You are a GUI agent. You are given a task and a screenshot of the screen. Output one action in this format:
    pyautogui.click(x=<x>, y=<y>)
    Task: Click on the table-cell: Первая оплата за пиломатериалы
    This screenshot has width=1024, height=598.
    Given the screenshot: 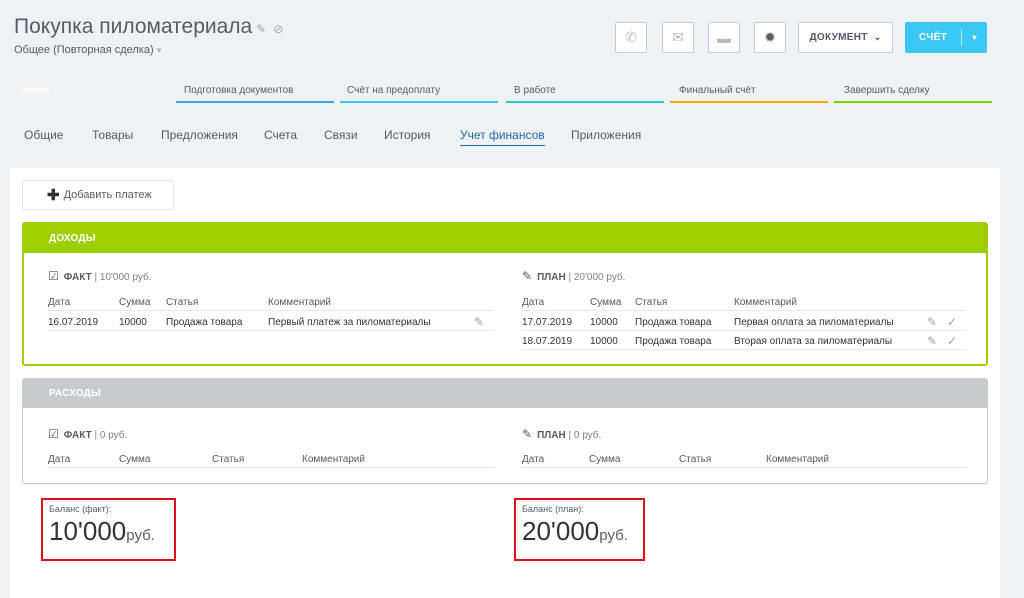 What is the action you would take?
    pyautogui.click(x=814, y=322)
    